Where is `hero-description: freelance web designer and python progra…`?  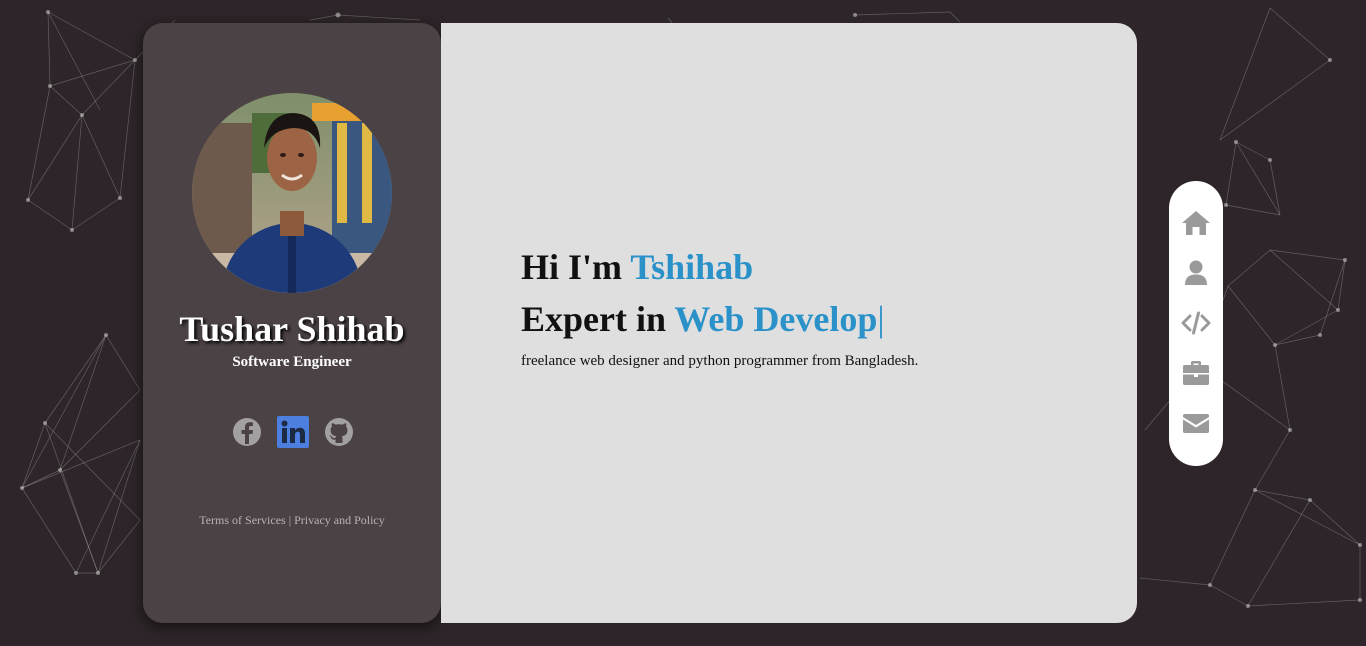 hero-description: freelance web designer and python progra… is located at coordinates (720, 361).